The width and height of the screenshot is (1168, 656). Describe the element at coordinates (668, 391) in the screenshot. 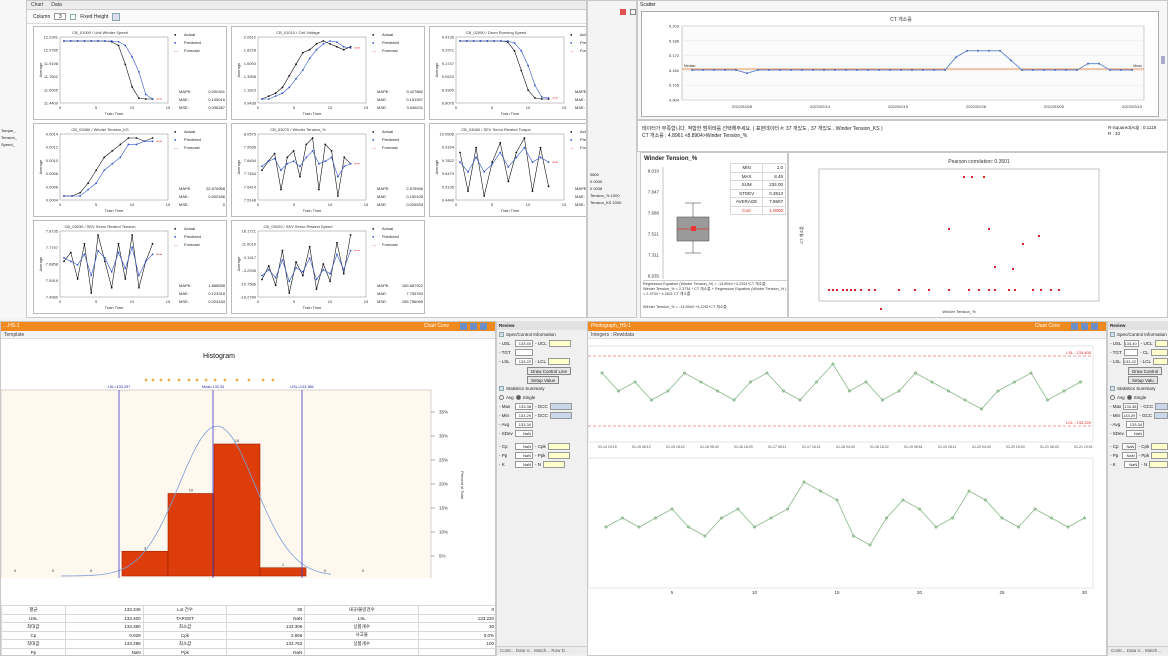

I see `control-point` at that location.